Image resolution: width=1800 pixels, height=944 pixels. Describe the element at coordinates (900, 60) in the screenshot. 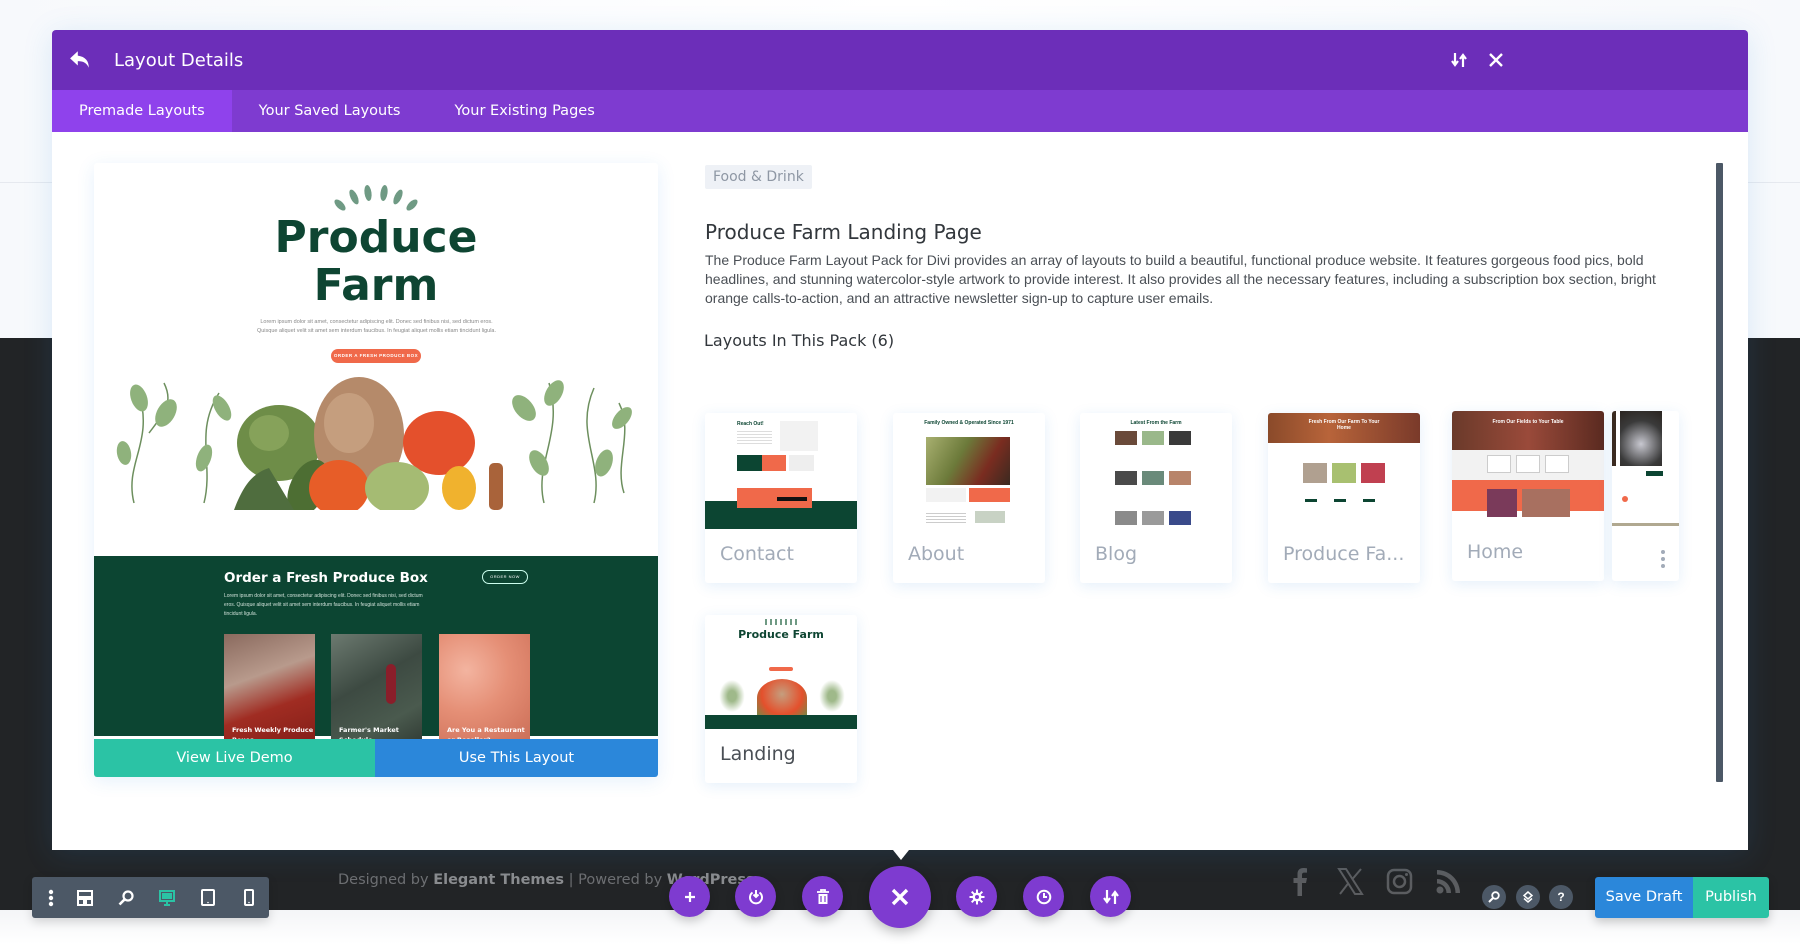

I see `modal-header: Layout Details` at that location.